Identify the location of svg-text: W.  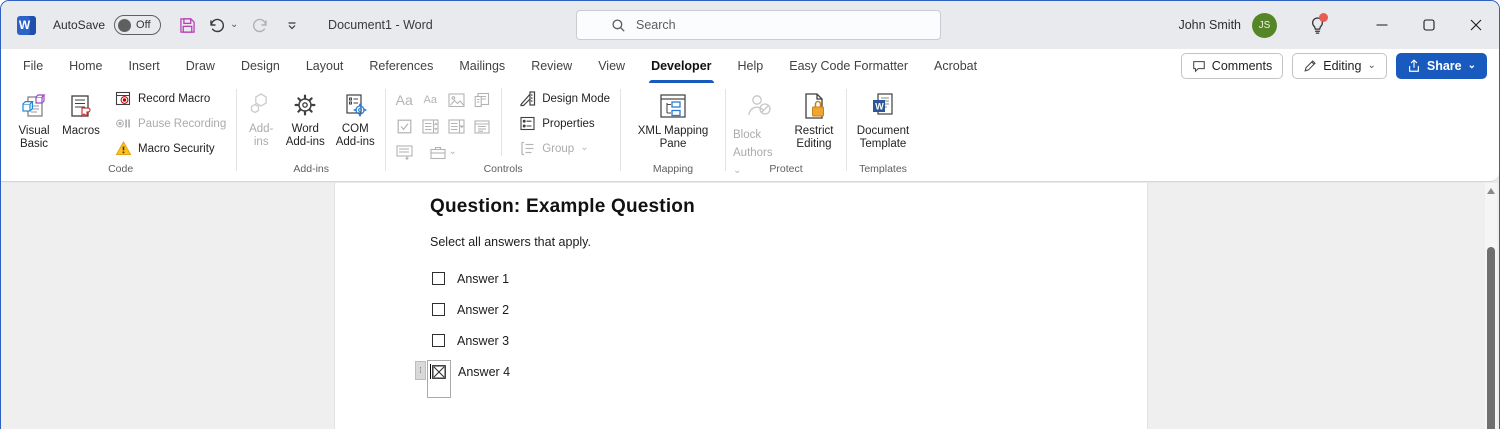
(879, 107).